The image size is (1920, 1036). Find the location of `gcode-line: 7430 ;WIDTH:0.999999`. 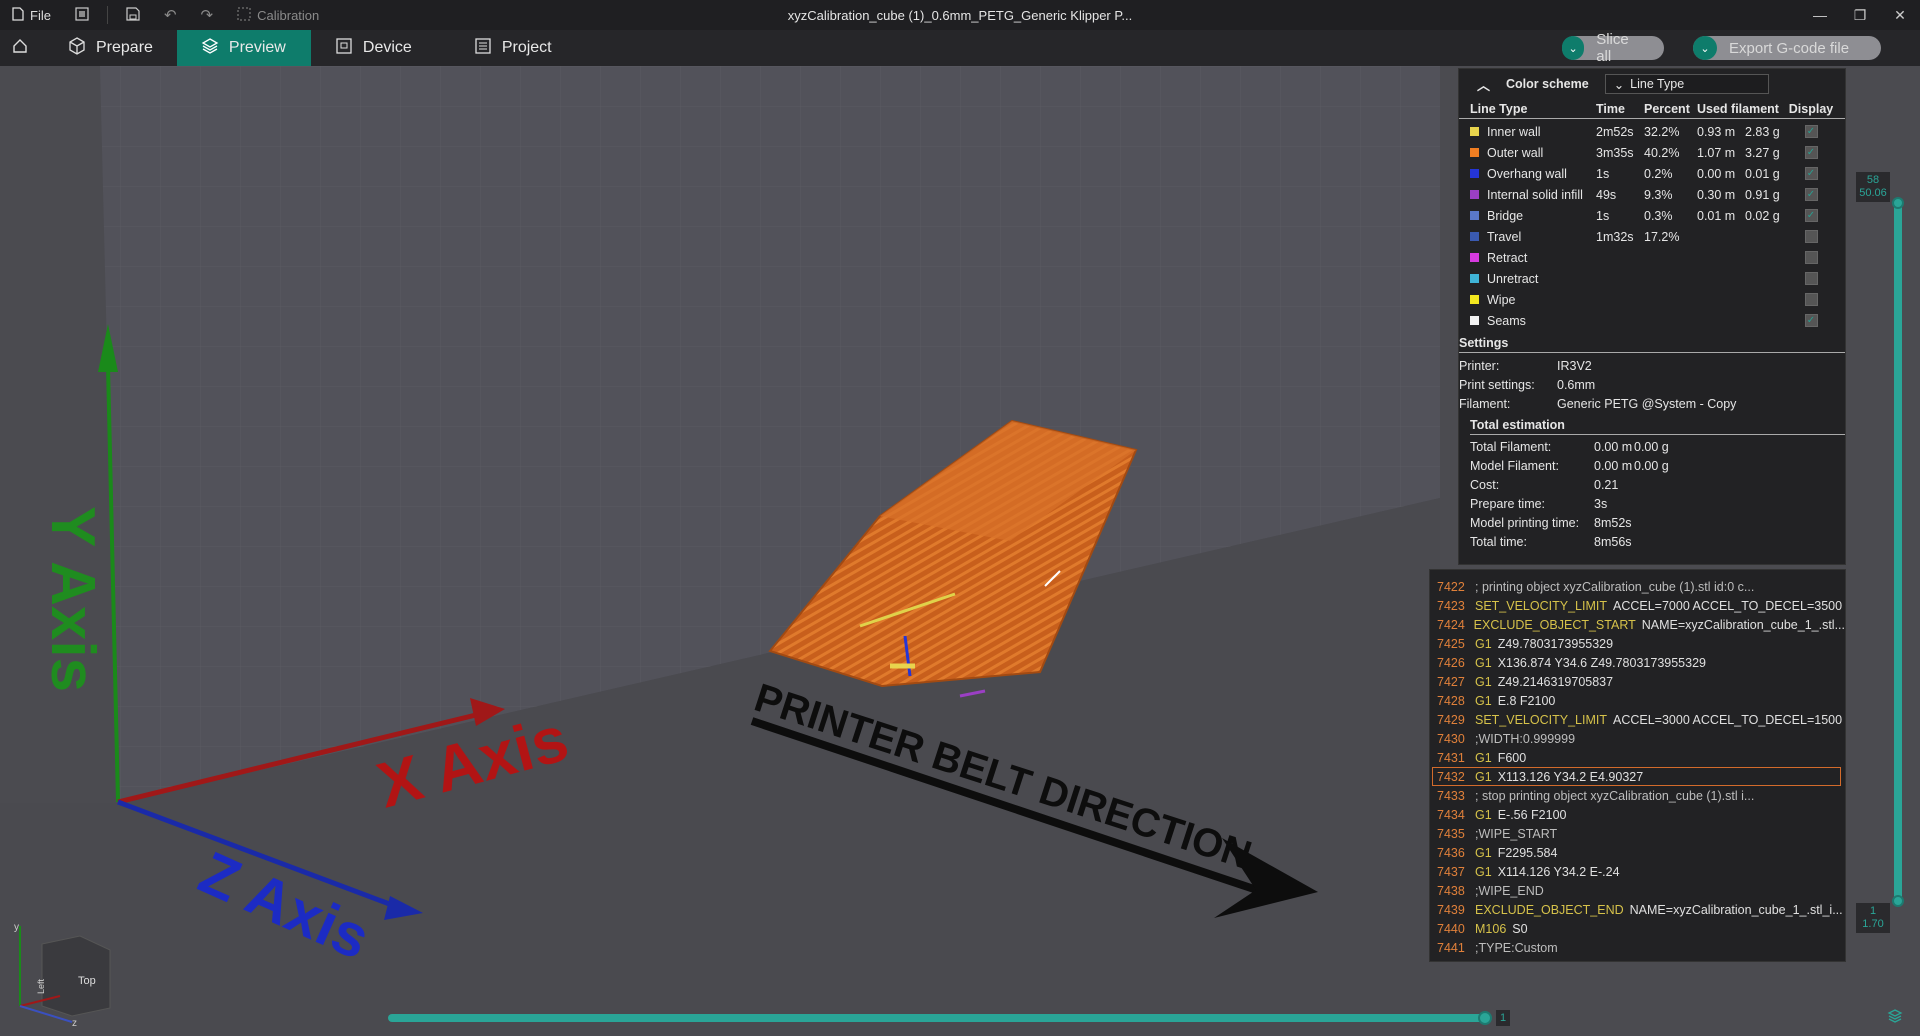

gcode-line: 7430 ;WIDTH:0.999999 is located at coordinates (1637, 738).